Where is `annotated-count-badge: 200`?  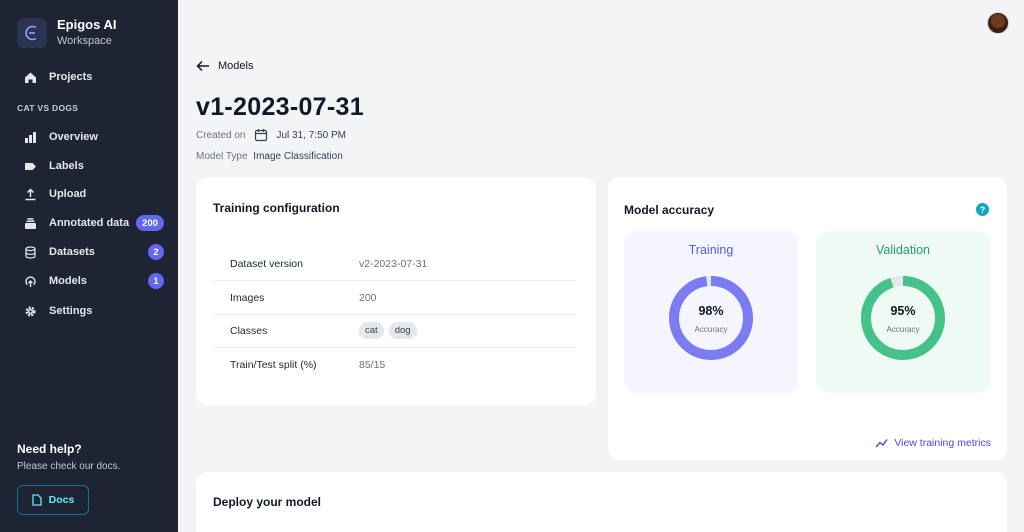
annotated-count-badge: 200 is located at coordinates (150, 223).